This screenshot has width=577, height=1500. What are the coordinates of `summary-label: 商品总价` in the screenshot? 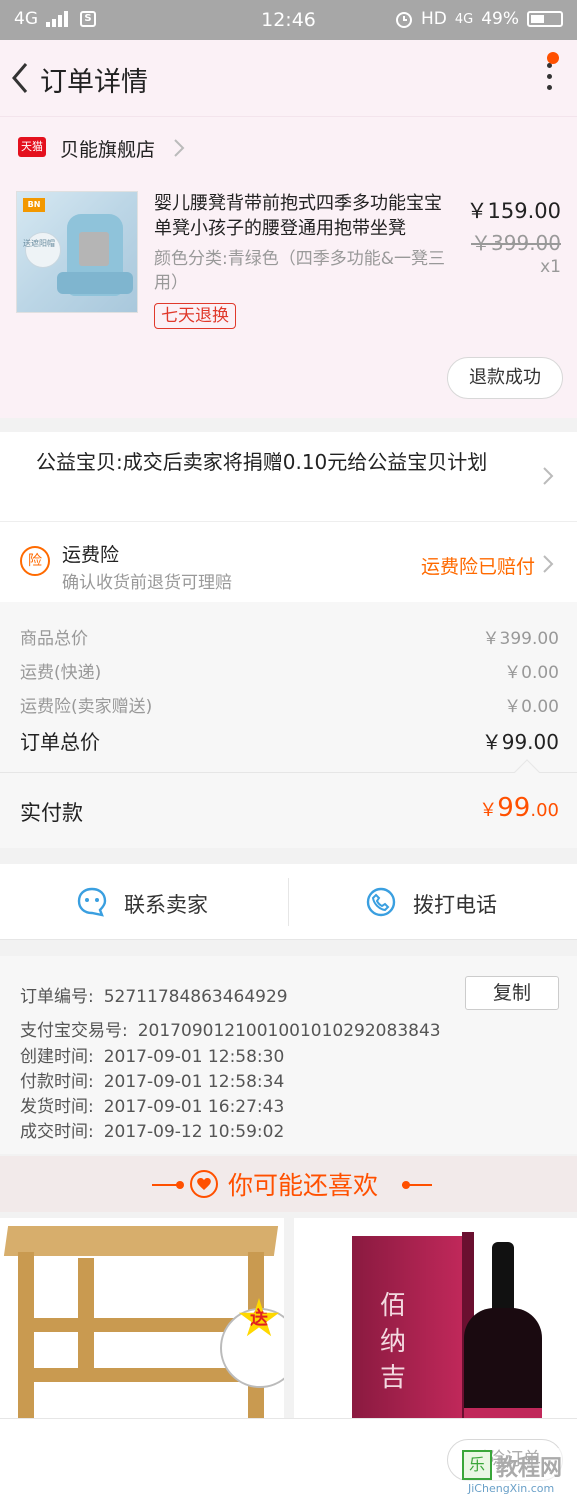 It's located at (54, 639).